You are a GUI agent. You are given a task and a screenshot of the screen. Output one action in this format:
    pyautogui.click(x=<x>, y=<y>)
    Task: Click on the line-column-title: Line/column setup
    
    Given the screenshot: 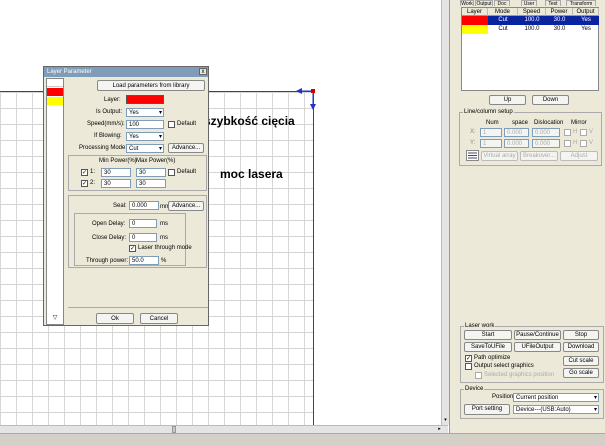 What is the action you would take?
    pyautogui.click(x=488, y=112)
    